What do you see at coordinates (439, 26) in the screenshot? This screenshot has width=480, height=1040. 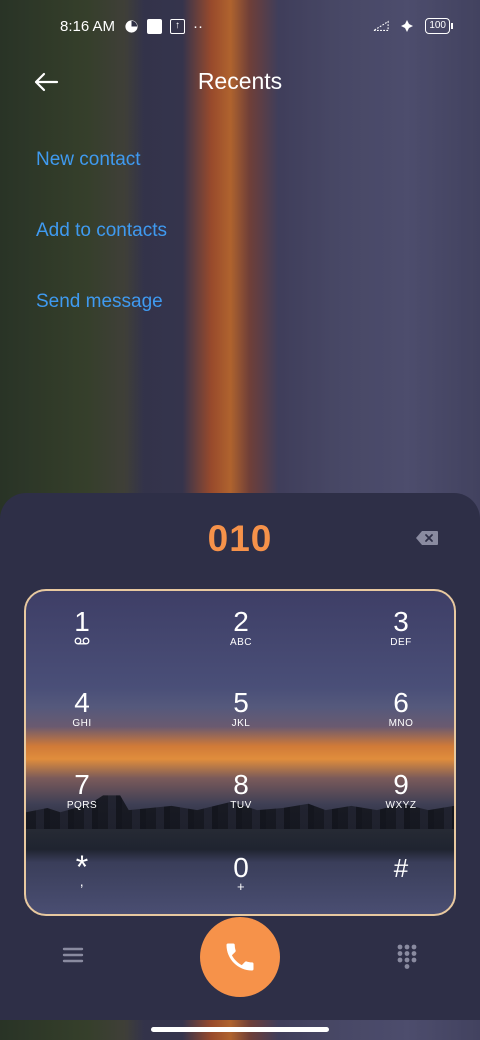 I see `battery-indicator: 100` at bounding box center [439, 26].